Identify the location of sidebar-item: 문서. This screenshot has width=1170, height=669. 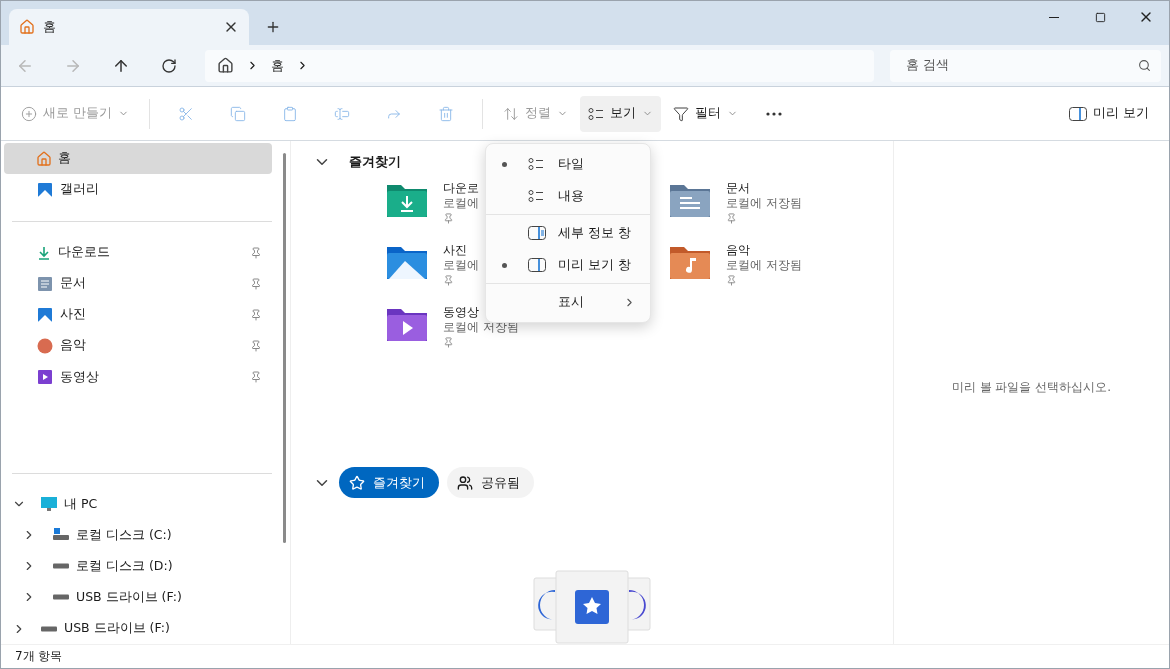
(138, 284).